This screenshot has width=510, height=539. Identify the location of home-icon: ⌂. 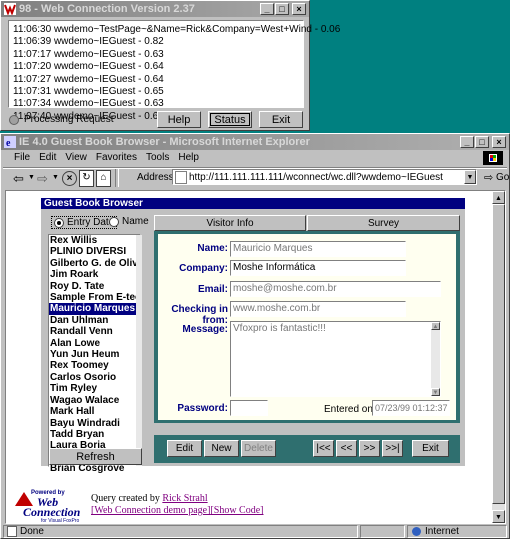
(103, 178).